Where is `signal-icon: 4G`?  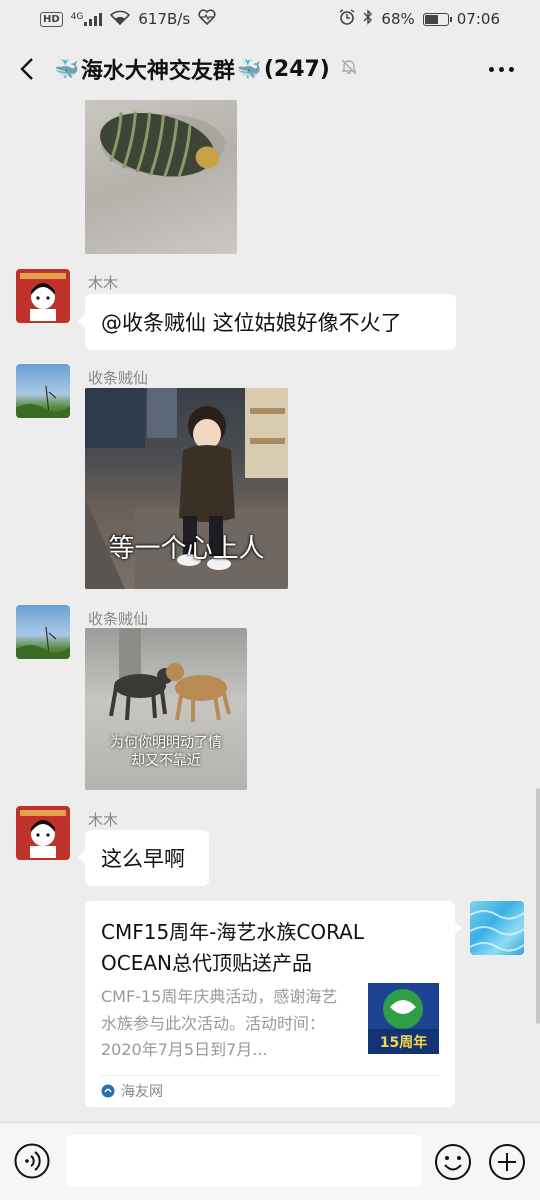 signal-icon: 4G is located at coordinates (87, 19).